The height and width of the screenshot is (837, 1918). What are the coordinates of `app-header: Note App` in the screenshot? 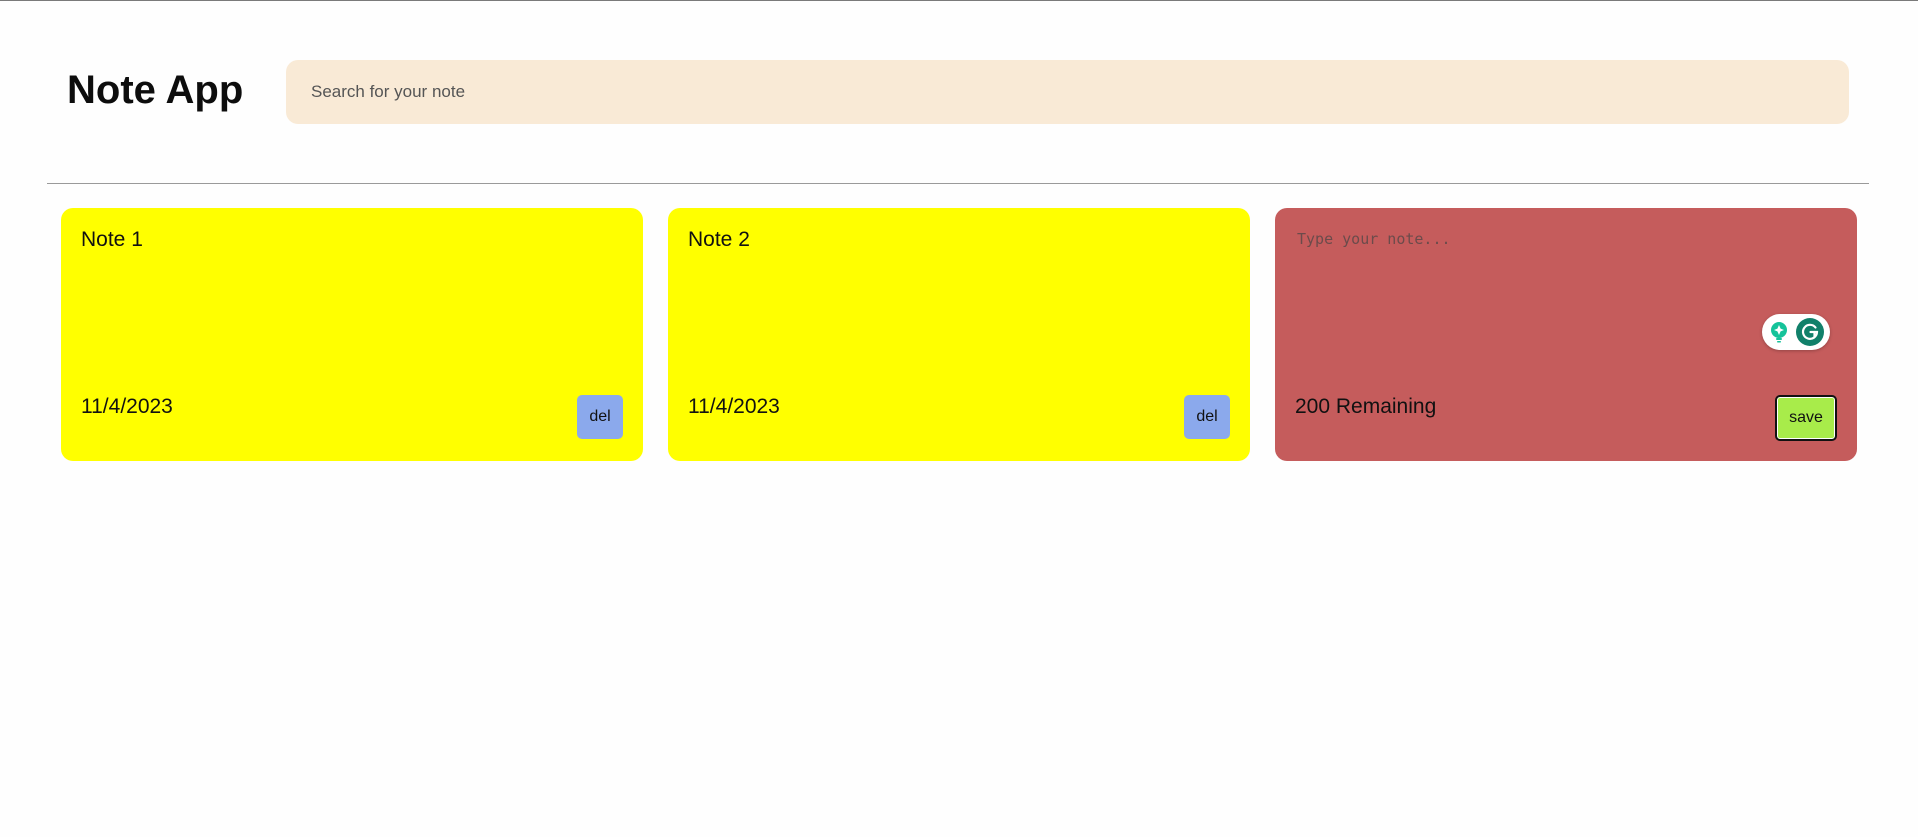 It's located at (959, 92).